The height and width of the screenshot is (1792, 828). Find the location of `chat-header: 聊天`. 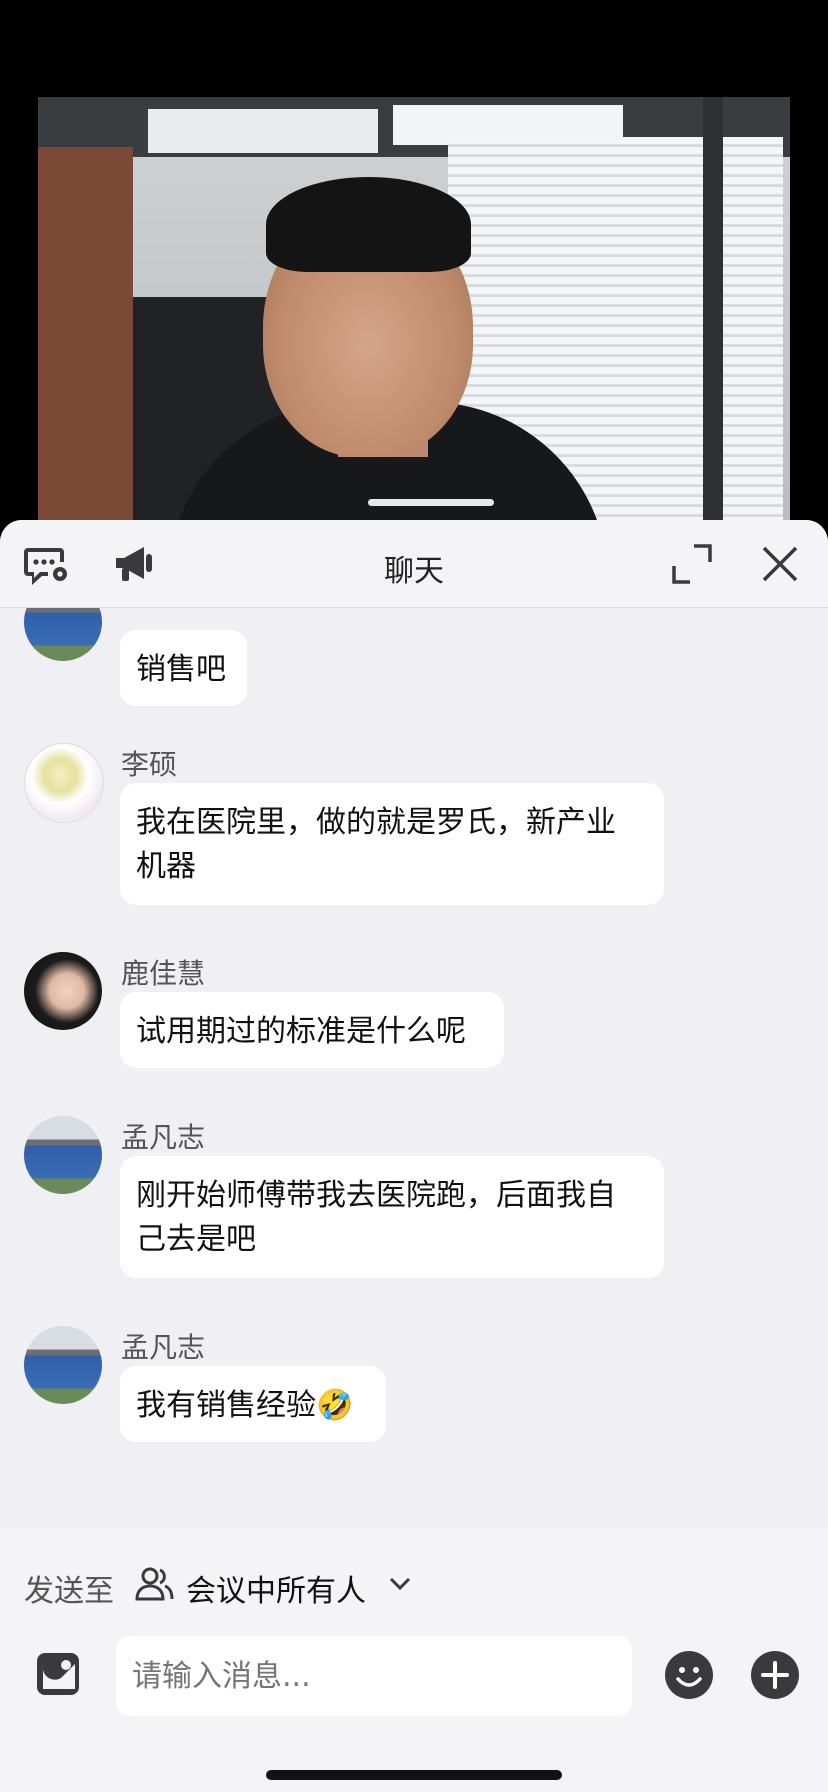

chat-header: 聊天 is located at coordinates (414, 564).